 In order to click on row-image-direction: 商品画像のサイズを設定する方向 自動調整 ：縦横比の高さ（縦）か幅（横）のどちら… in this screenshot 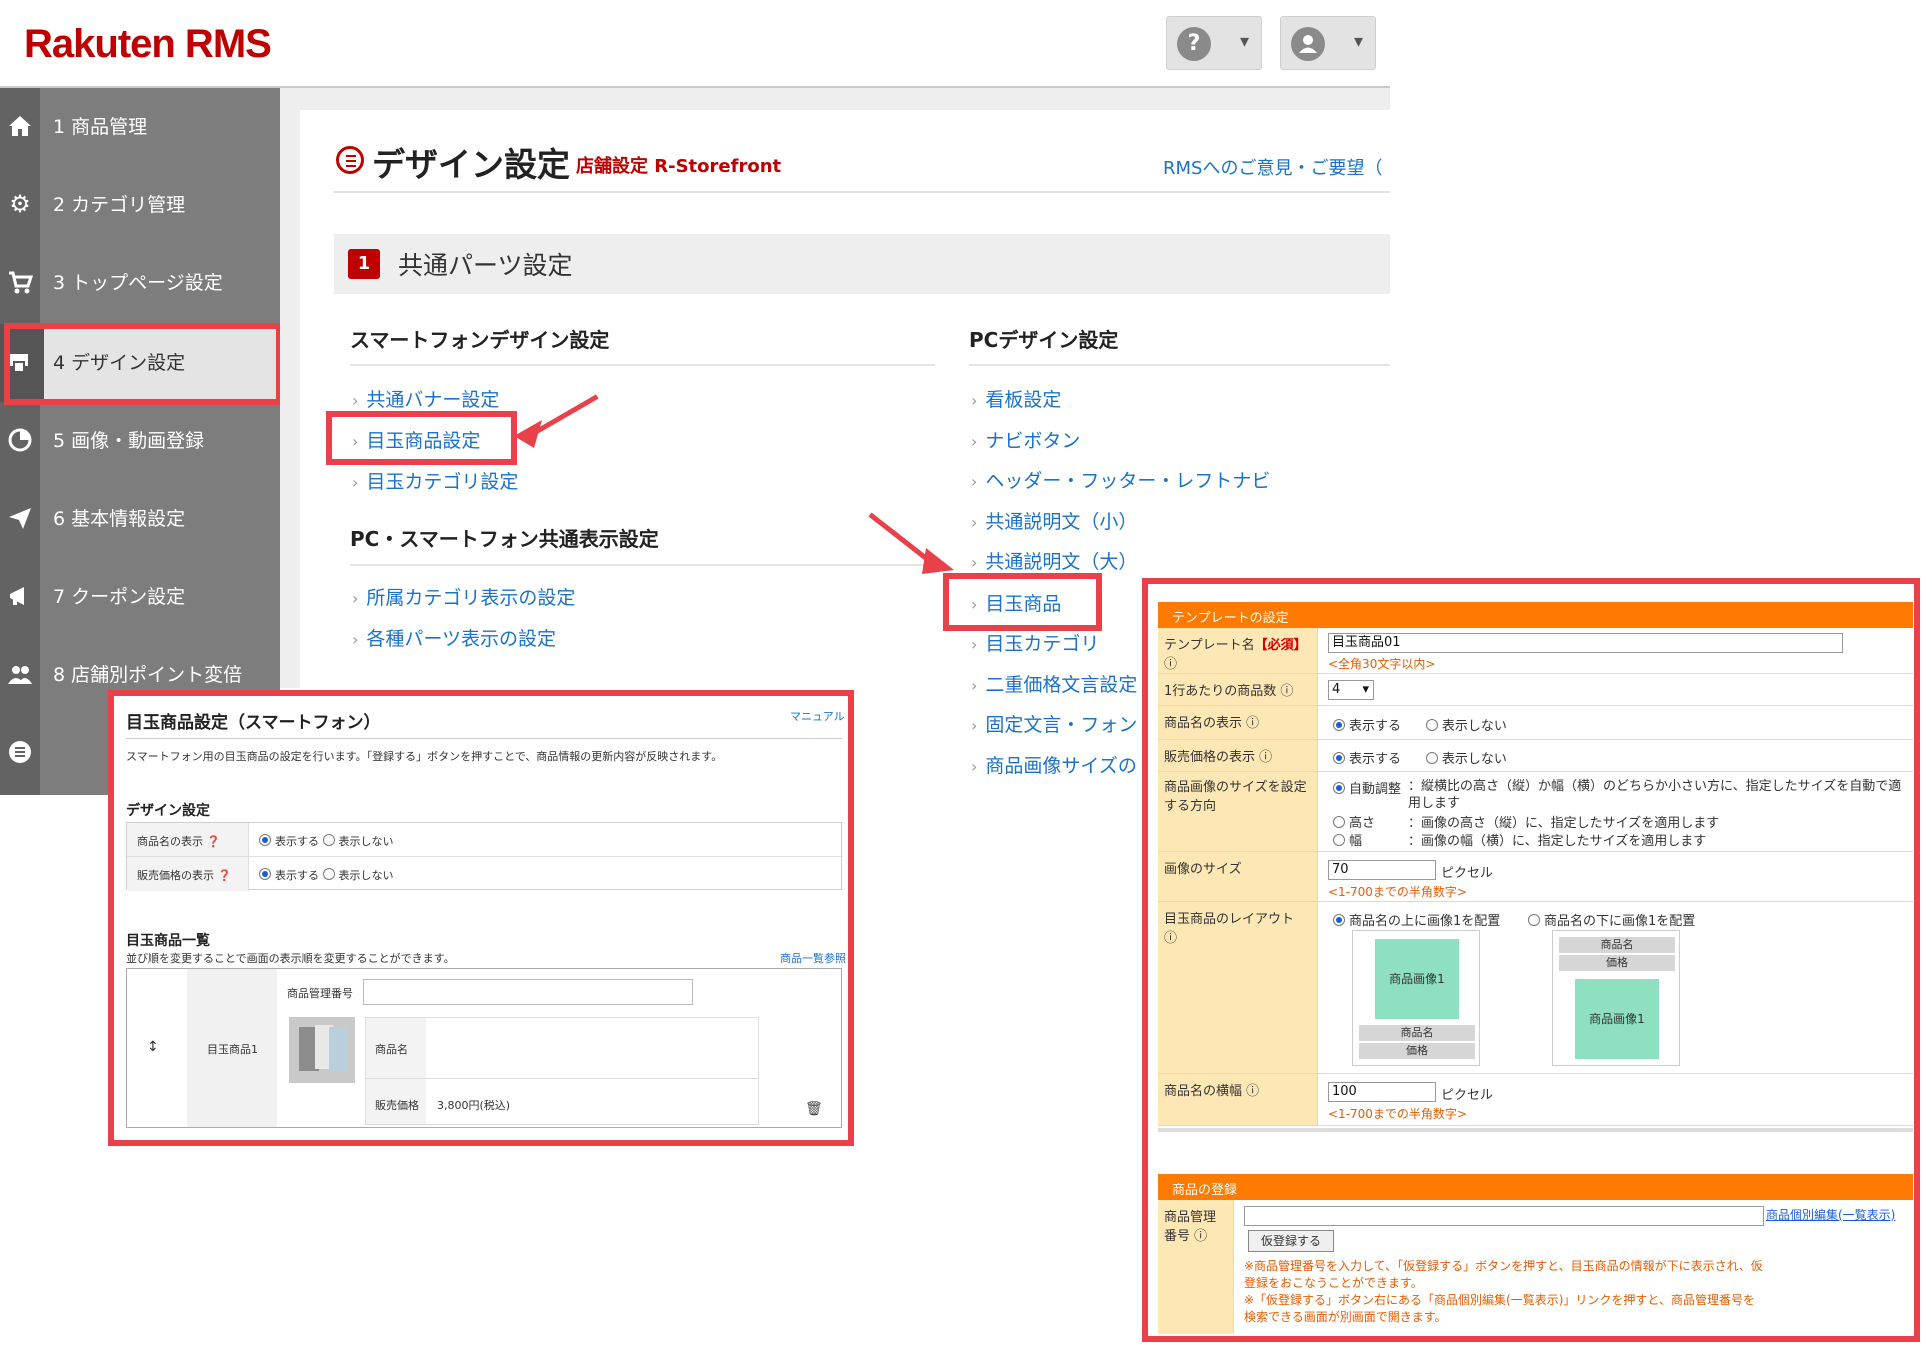, I will do `click(1535, 812)`.